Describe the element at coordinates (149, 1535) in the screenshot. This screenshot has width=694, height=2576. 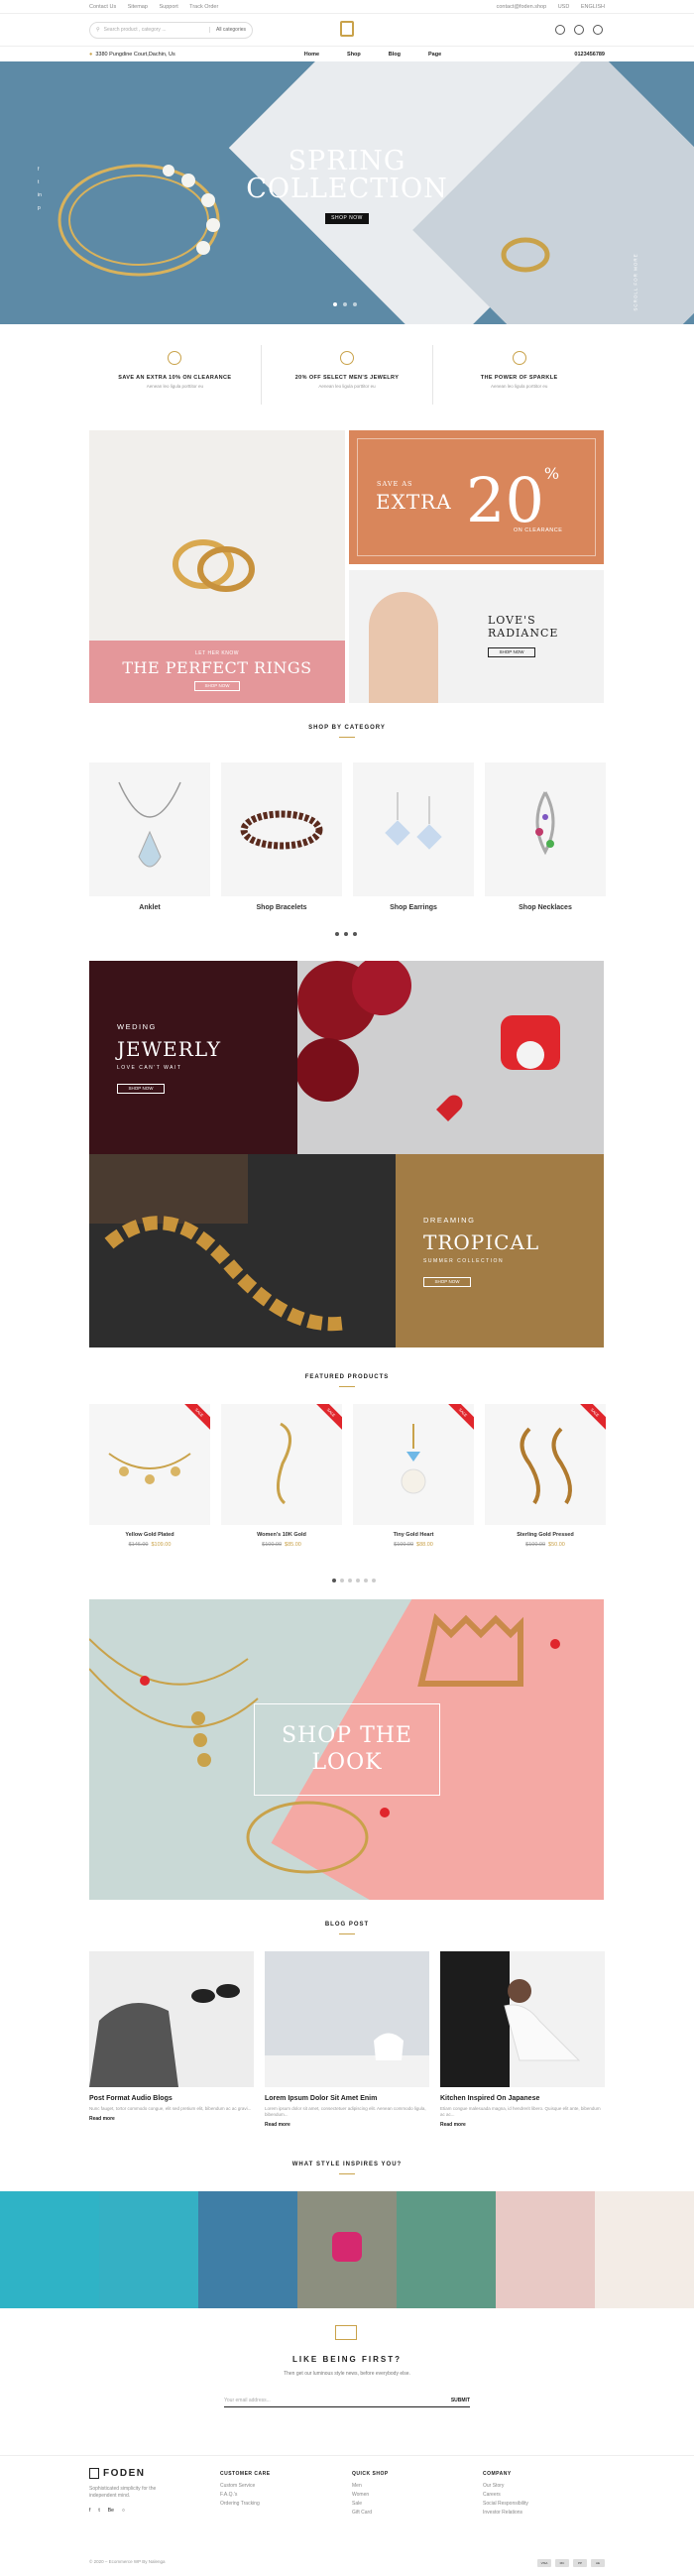
I see `product-name: Yellow Gold Plated` at that location.